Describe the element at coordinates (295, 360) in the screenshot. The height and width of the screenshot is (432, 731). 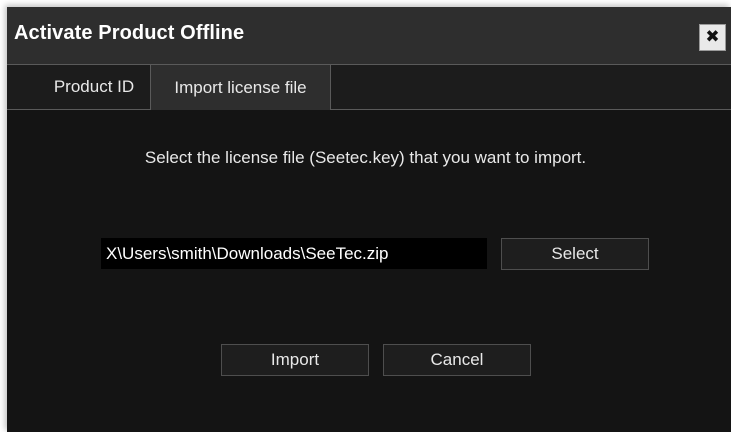
I see `import-button: Import` at that location.